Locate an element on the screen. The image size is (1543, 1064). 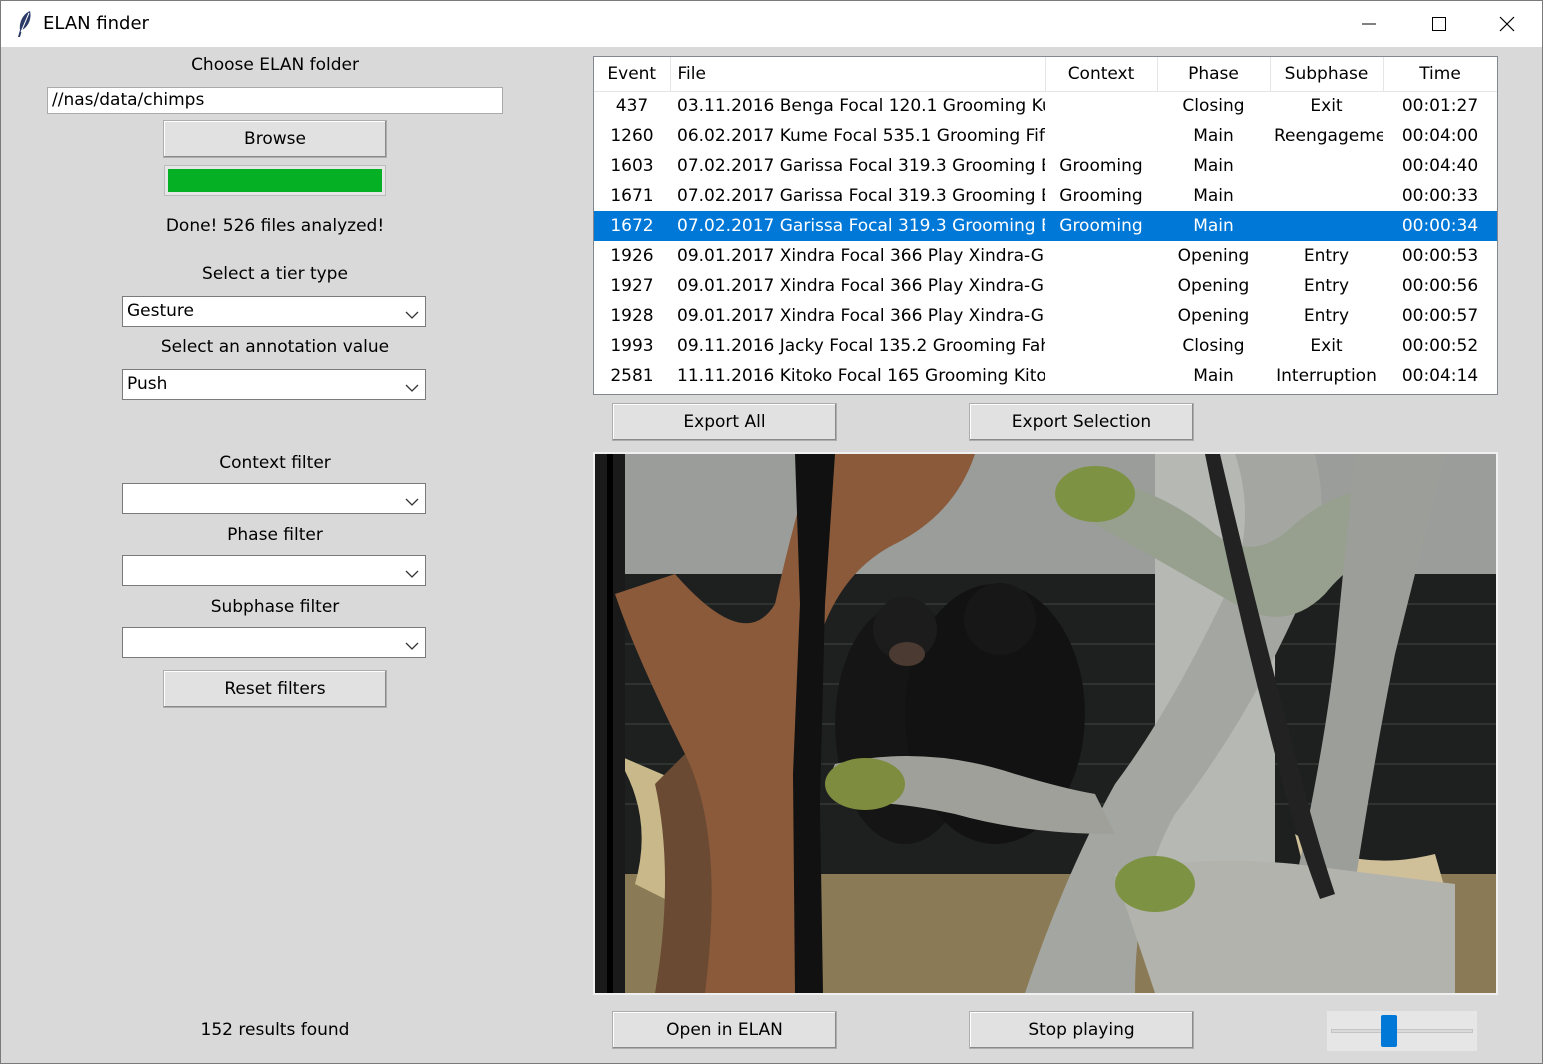
title-bar: ELAN finder is located at coordinates (771, 24).